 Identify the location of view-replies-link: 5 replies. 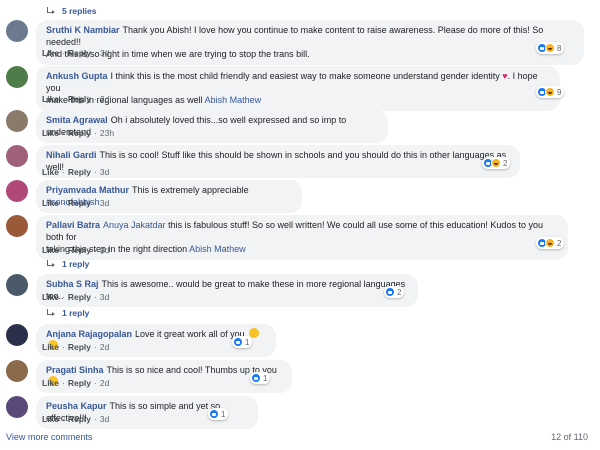
(71, 11).